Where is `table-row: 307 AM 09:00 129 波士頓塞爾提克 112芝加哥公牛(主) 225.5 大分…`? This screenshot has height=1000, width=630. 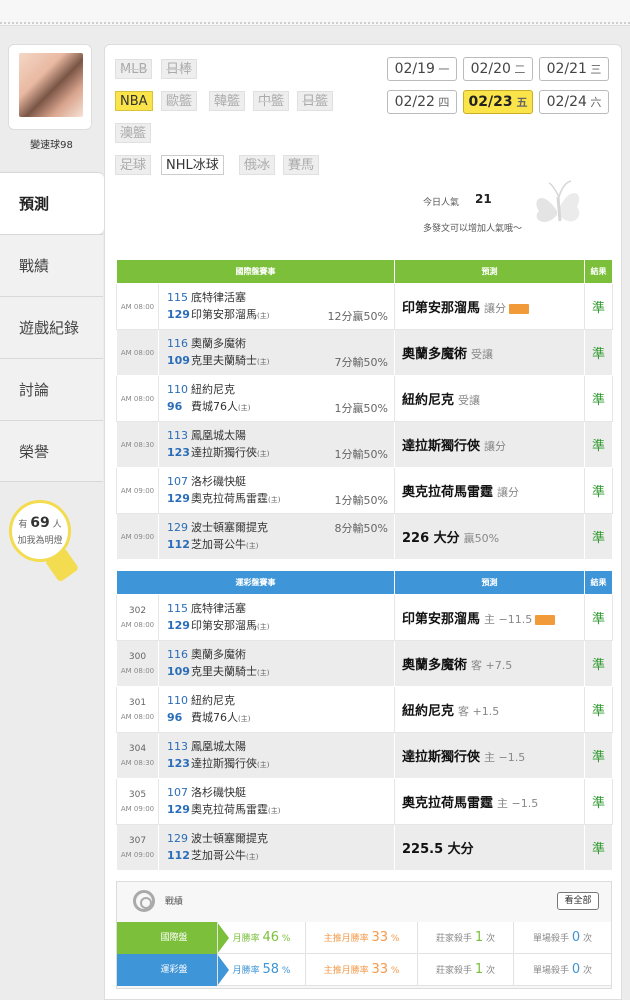 table-row: 307 AM 09:00 129 波士頓塞爾提克 112芝加哥公牛(主) 225.5 大分… is located at coordinates (364, 847).